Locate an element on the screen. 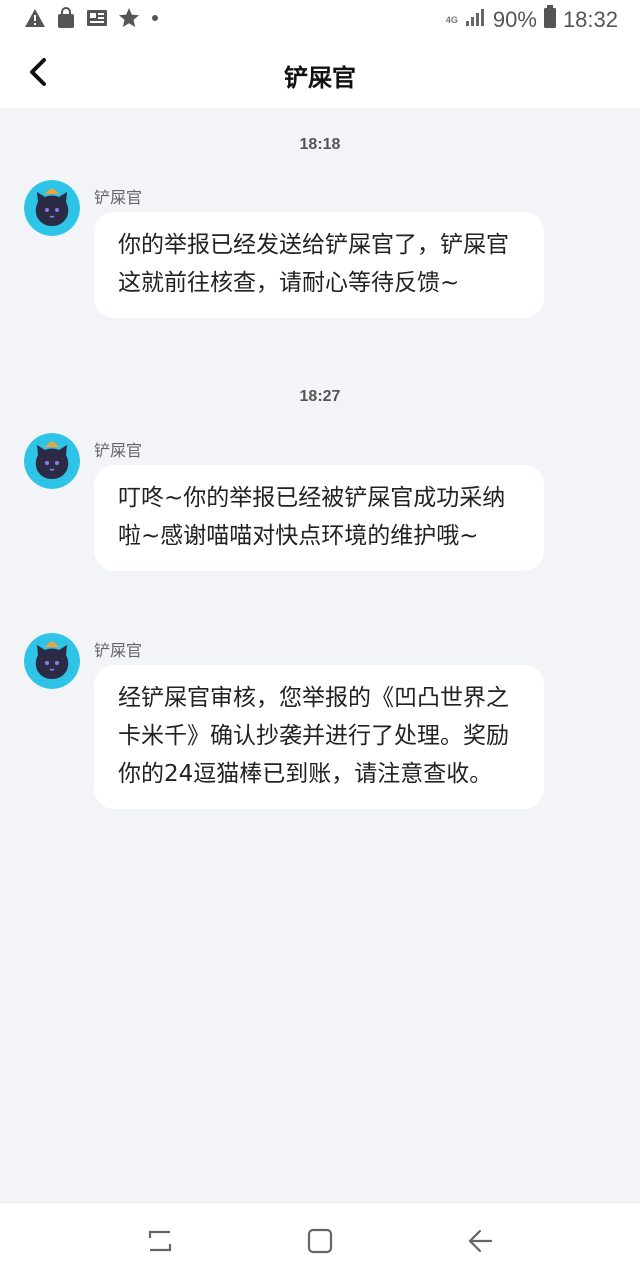  page-title: 铲屎官 is located at coordinates (320, 78).